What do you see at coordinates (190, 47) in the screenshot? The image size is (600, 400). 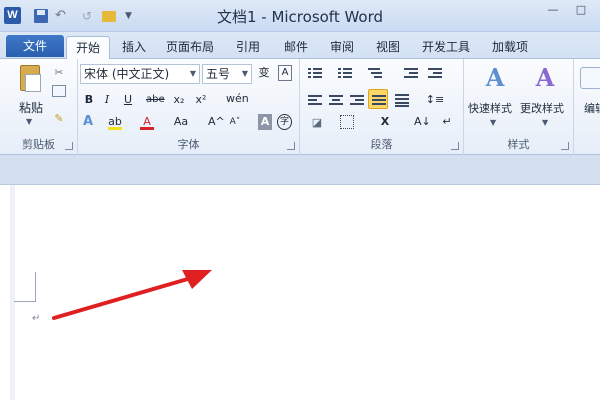 I see `tab-page-layout: 页面布局` at bounding box center [190, 47].